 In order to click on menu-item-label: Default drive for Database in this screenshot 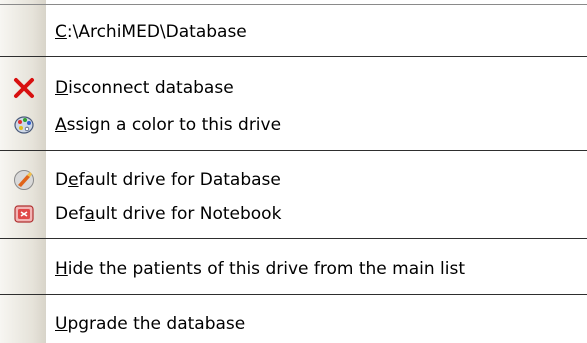, I will do `click(168, 180)`.